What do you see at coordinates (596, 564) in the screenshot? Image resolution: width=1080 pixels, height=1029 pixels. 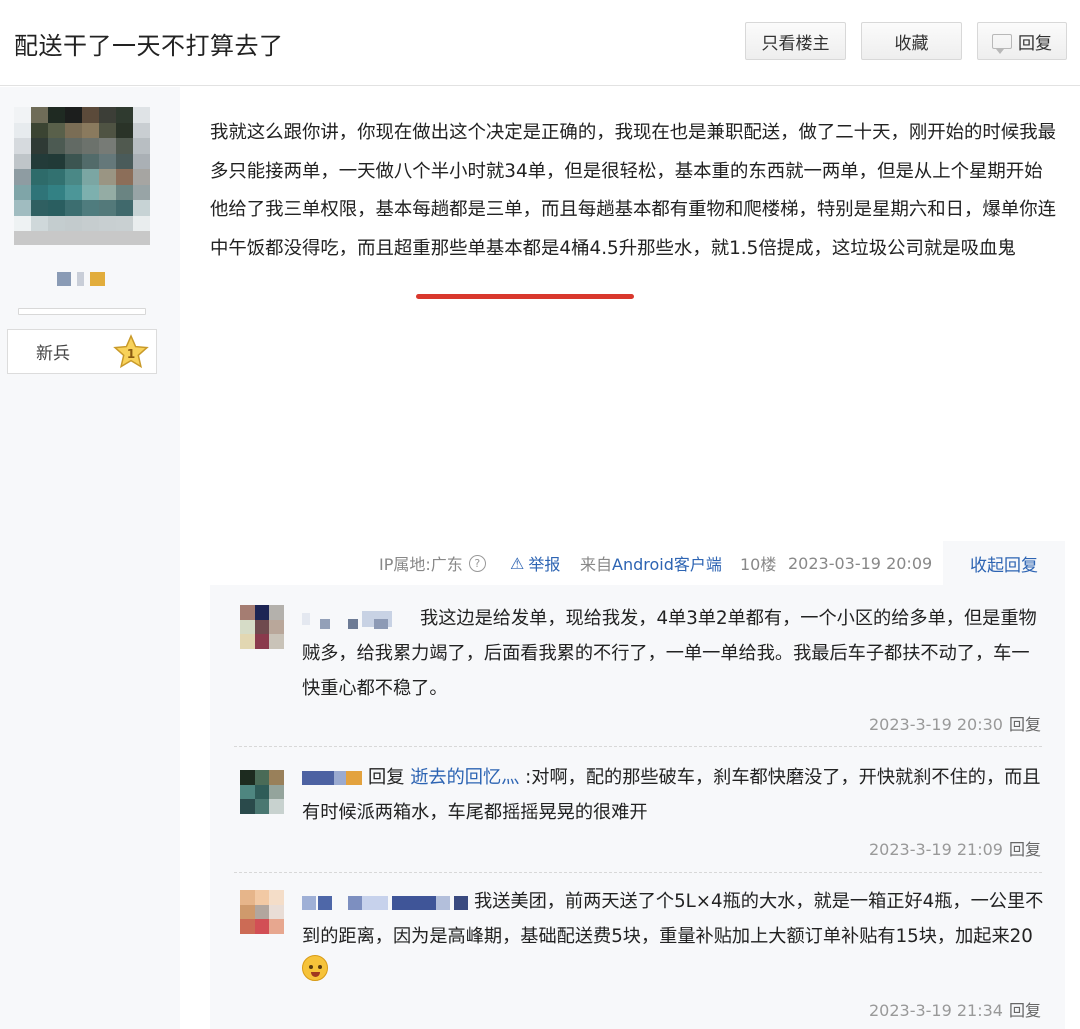 I see `client-prefix: 来自` at bounding box center [596, 564].